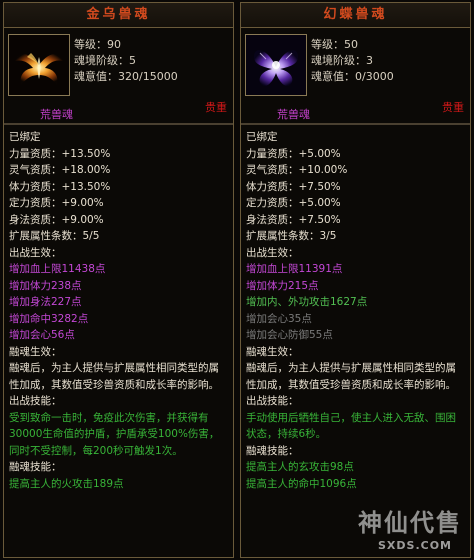  What do you see at coordinates (334, 44) in the screenshot?
I see `level-text: 等级：50` at bounding box center [334, 44].